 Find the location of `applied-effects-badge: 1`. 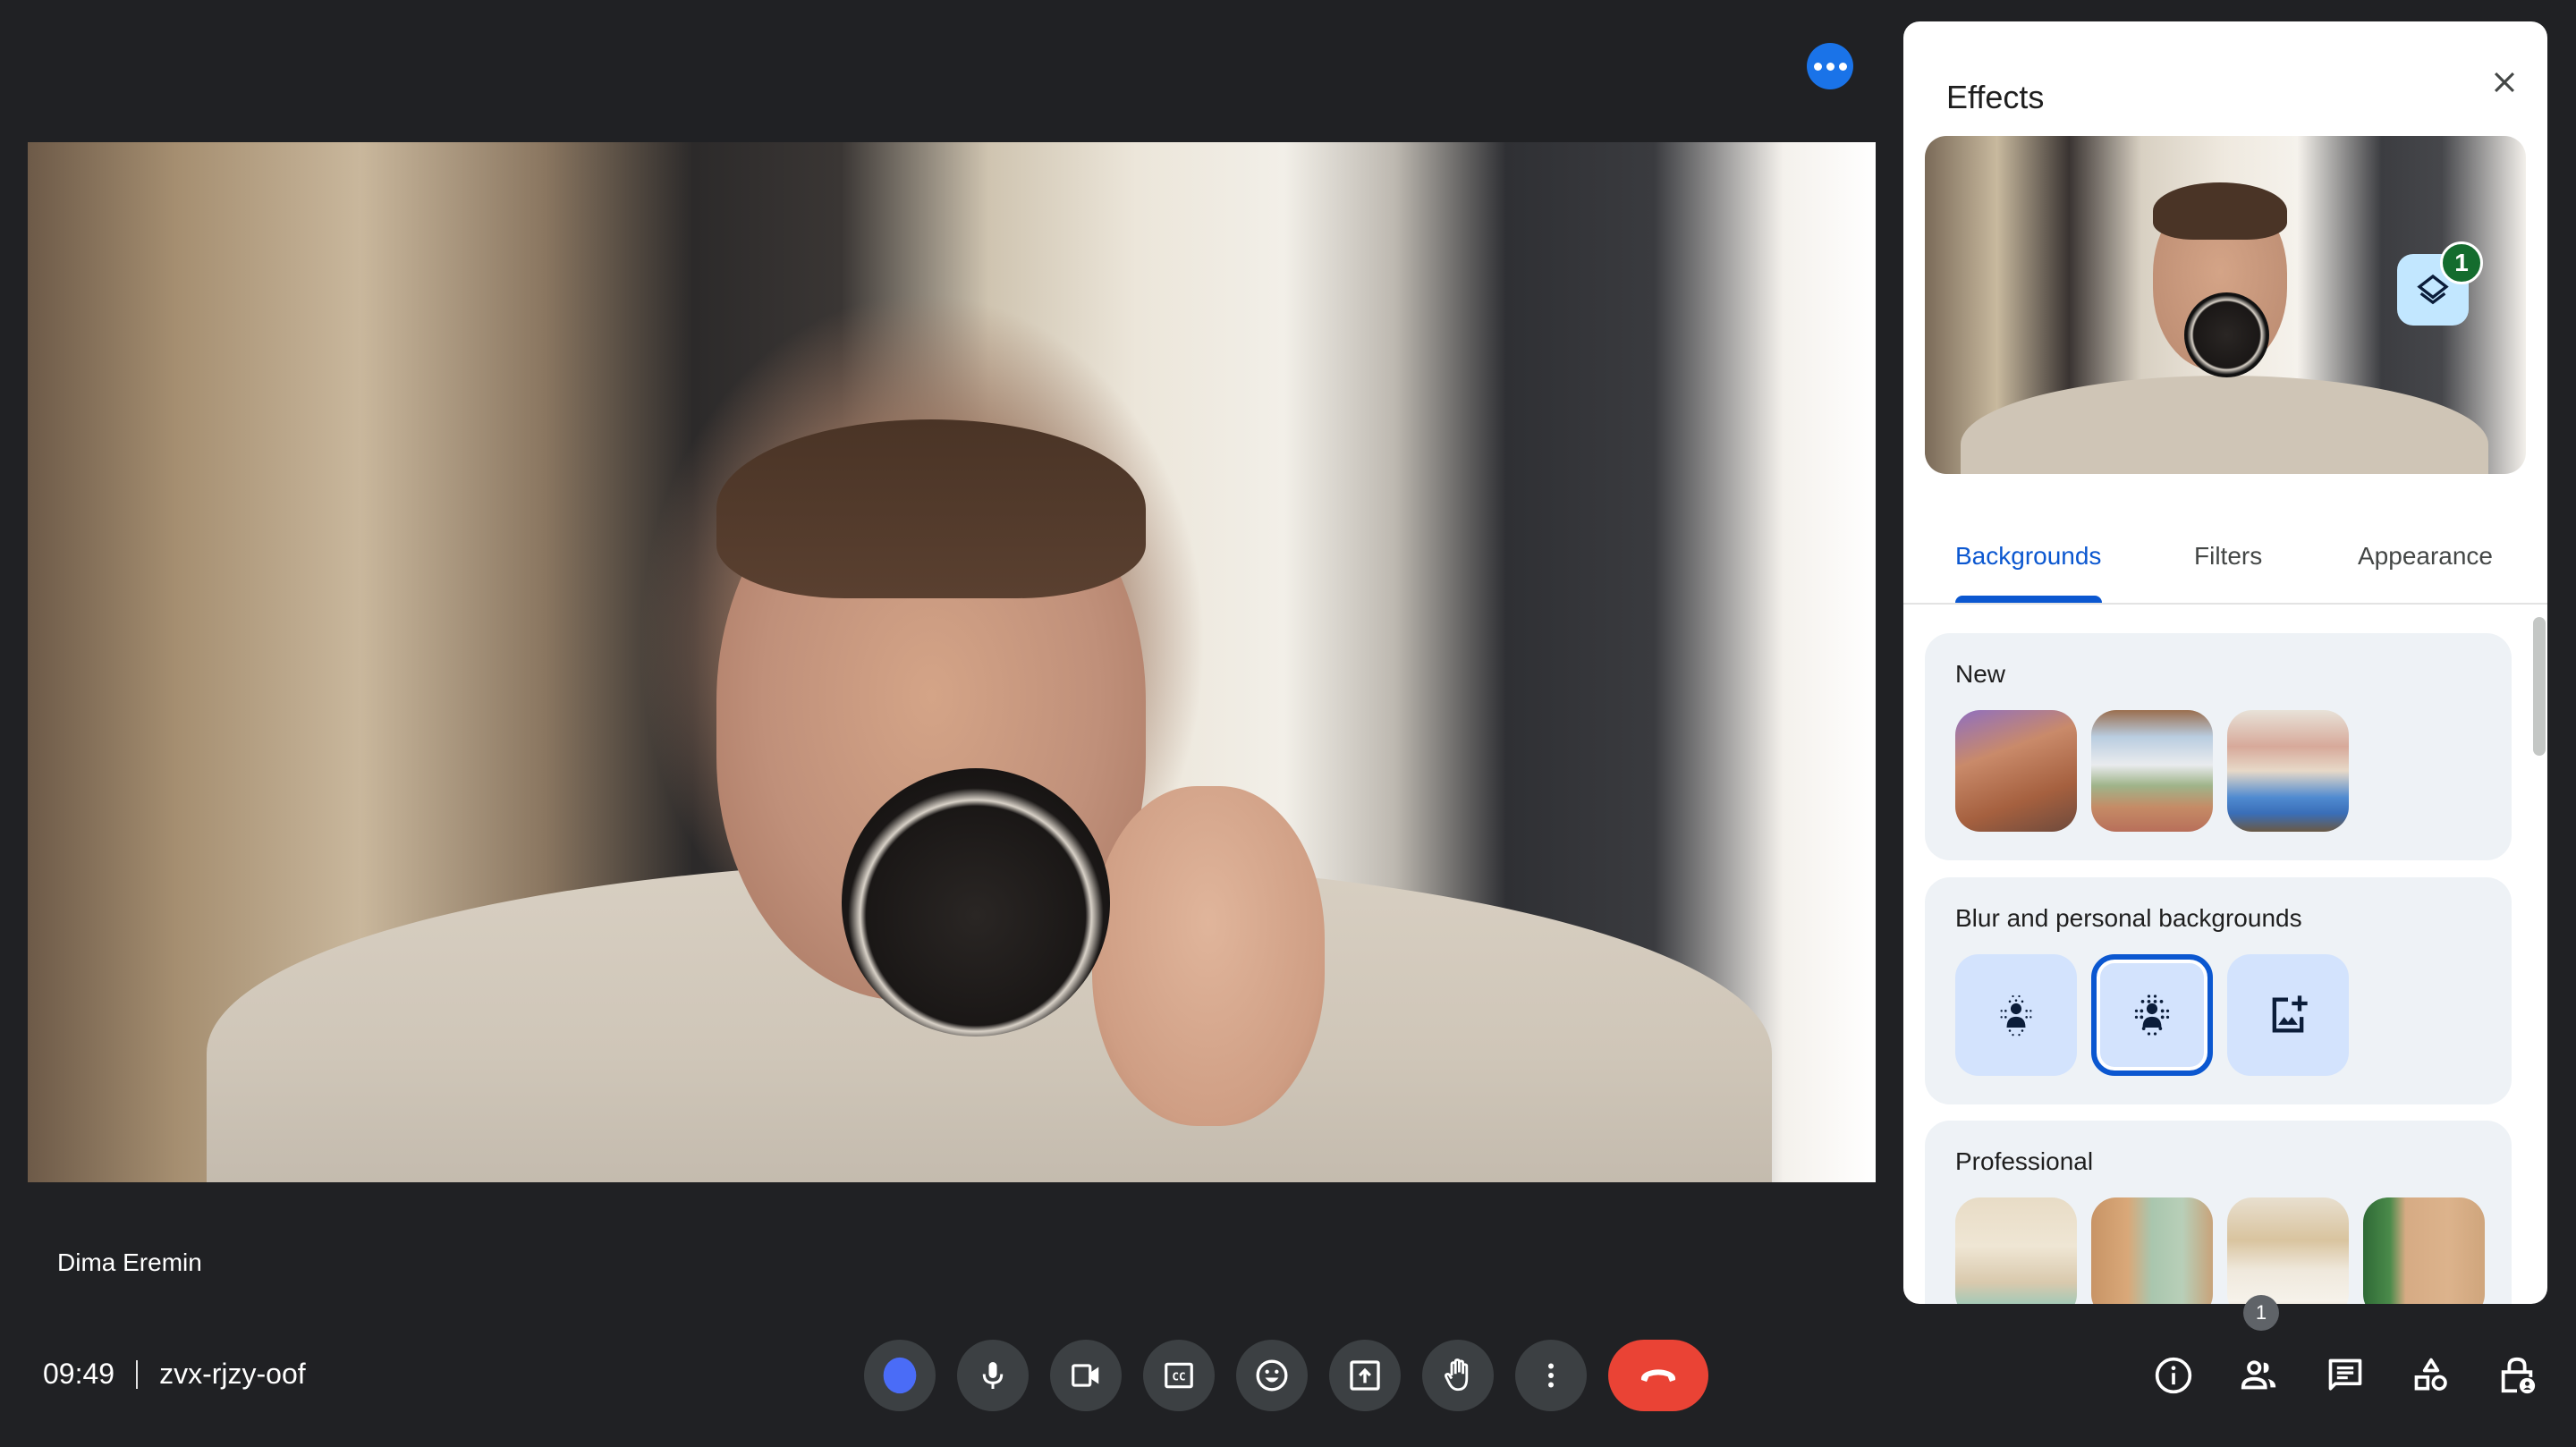

applied-effects-badge: 1 is located at coordinates (2461, 262).